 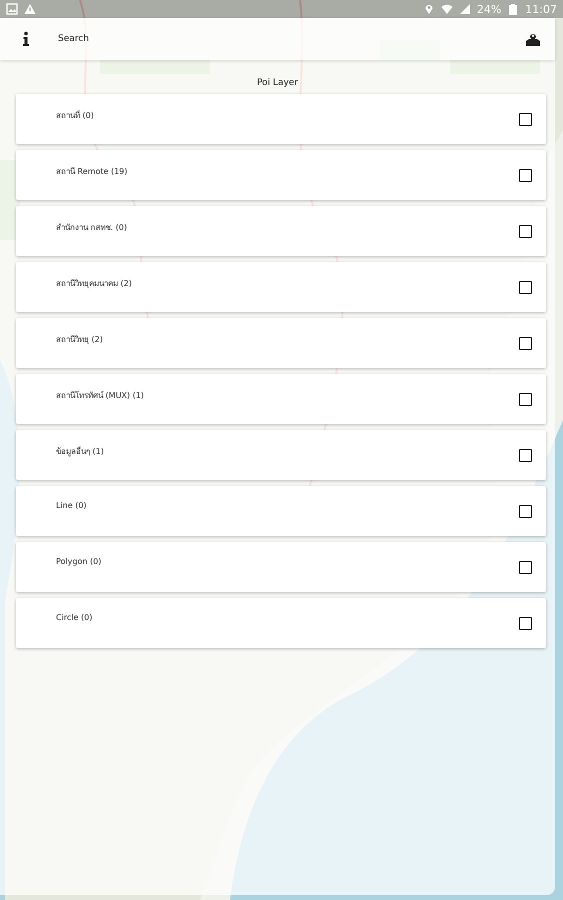 What do you see at coordinates (464, 9) in the screenshot?
I see `signal-icon` at bounding box center [464, 9].